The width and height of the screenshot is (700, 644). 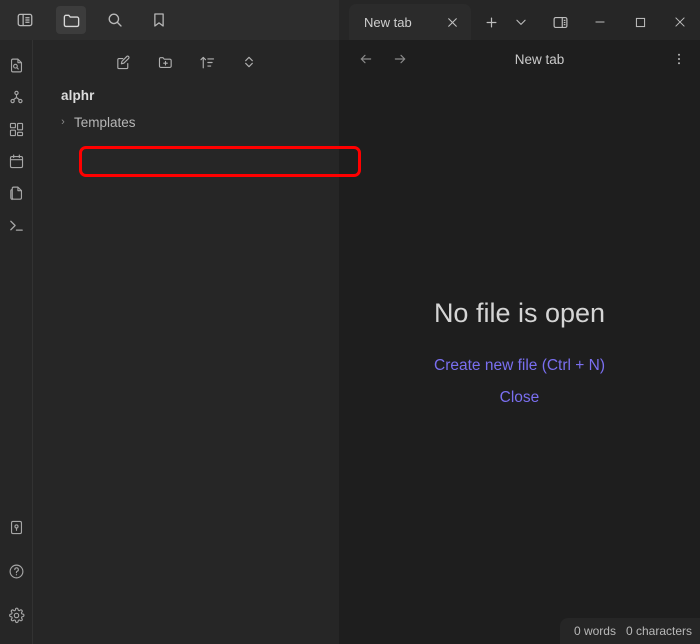 I want to click on vault-key-icon, so click(x=16, y=527).